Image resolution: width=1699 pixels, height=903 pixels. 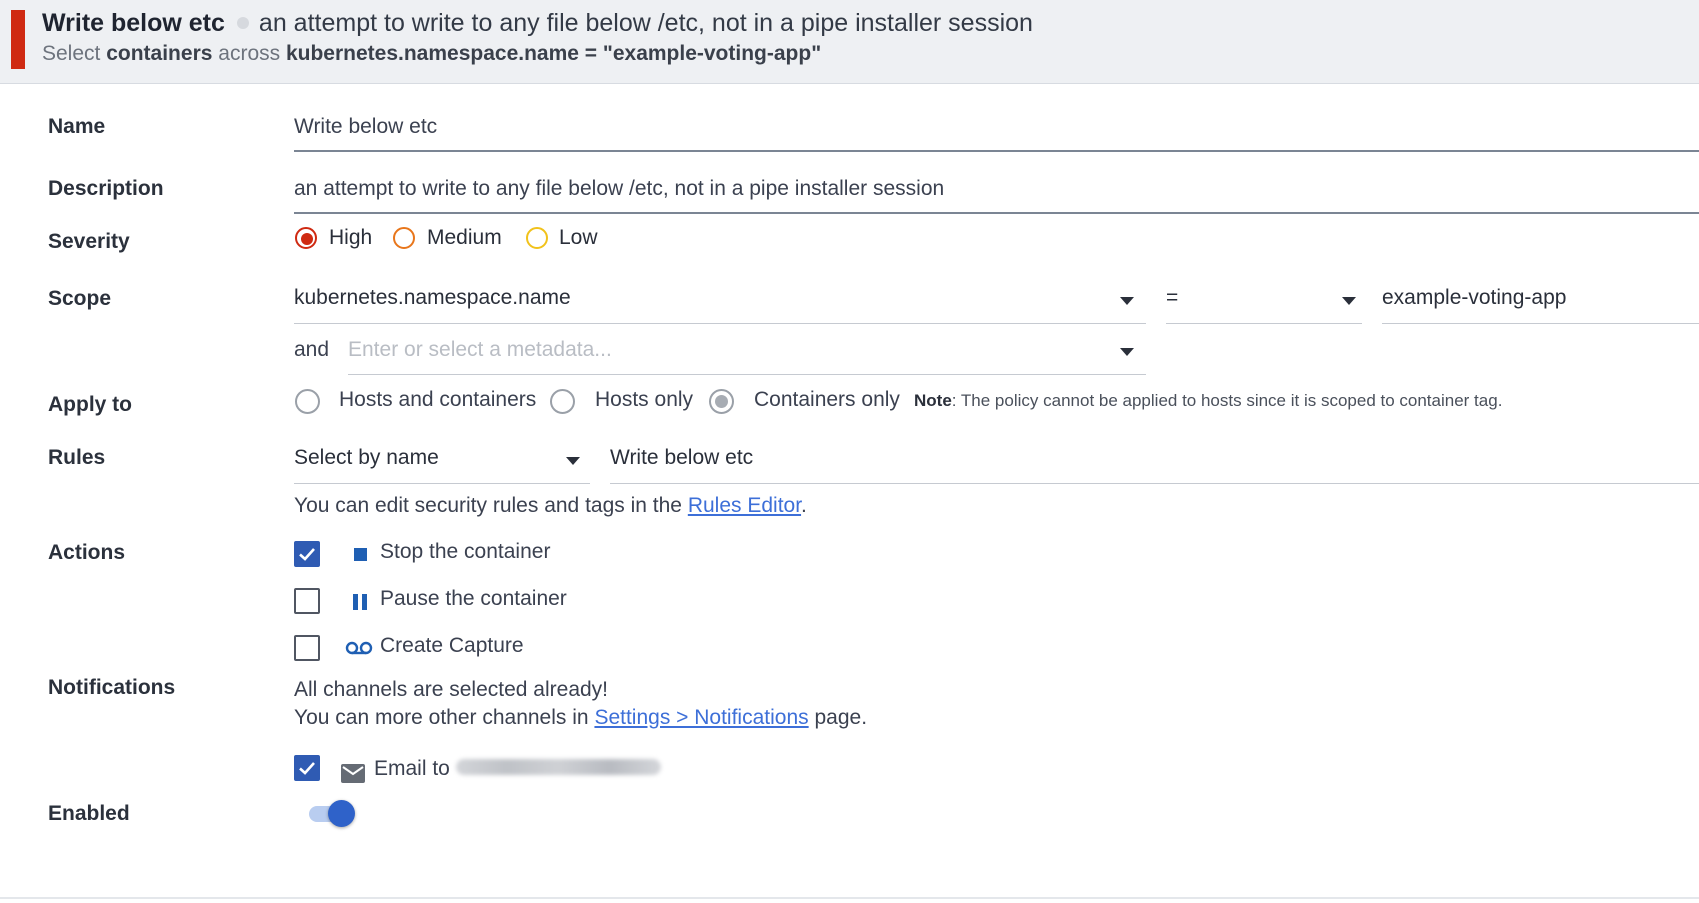 What do you see at coordinates (249, 53) in the screenshot?
I see `subtitle-across: across` at bounding box center [249, 53].